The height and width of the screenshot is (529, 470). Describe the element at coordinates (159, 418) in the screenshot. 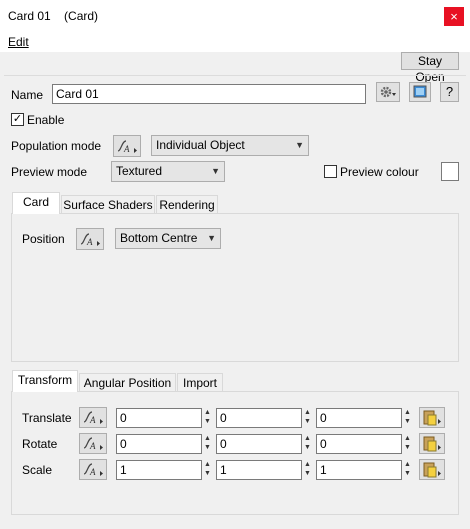

I see `translate-x-input: 0` at that location.